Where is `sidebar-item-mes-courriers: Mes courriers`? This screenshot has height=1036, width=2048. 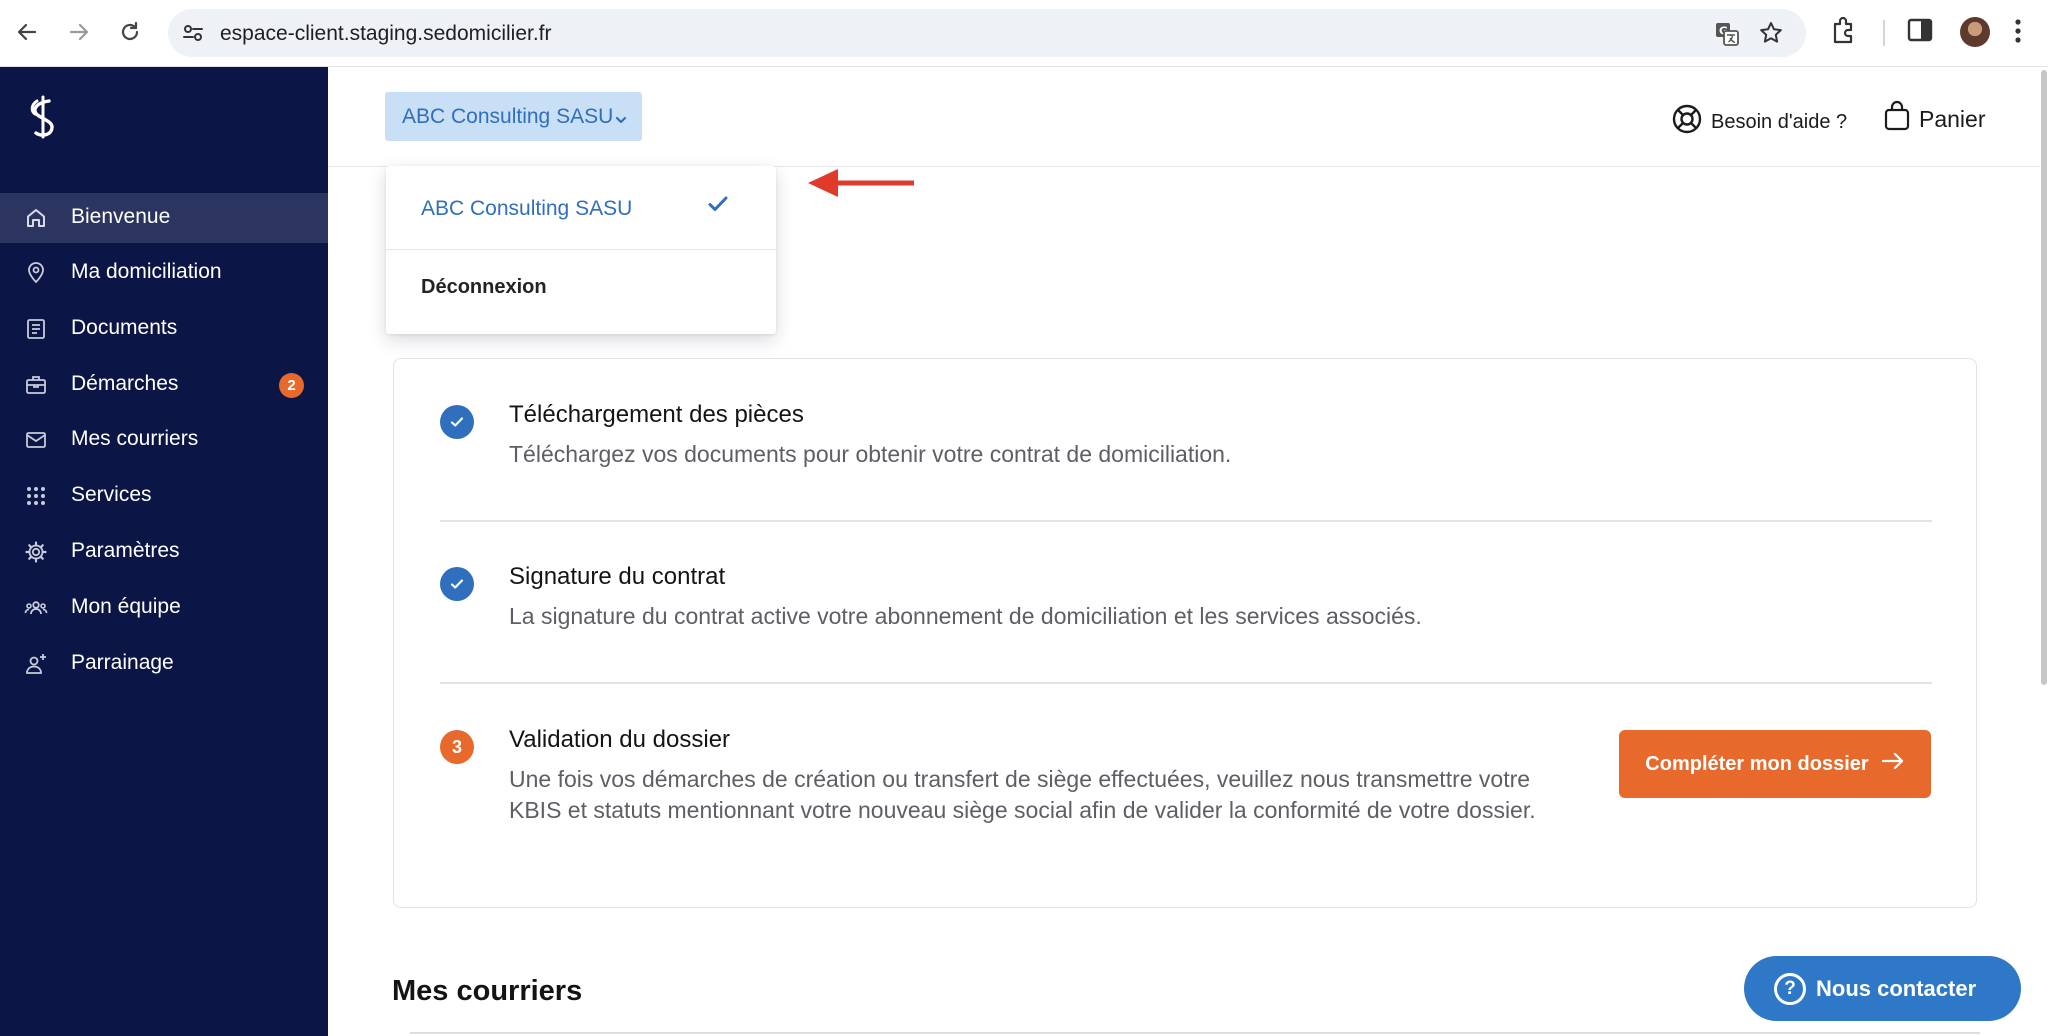 sidebar-item-mes-courriers: Mes courriers is located at coordinates (164, 440).